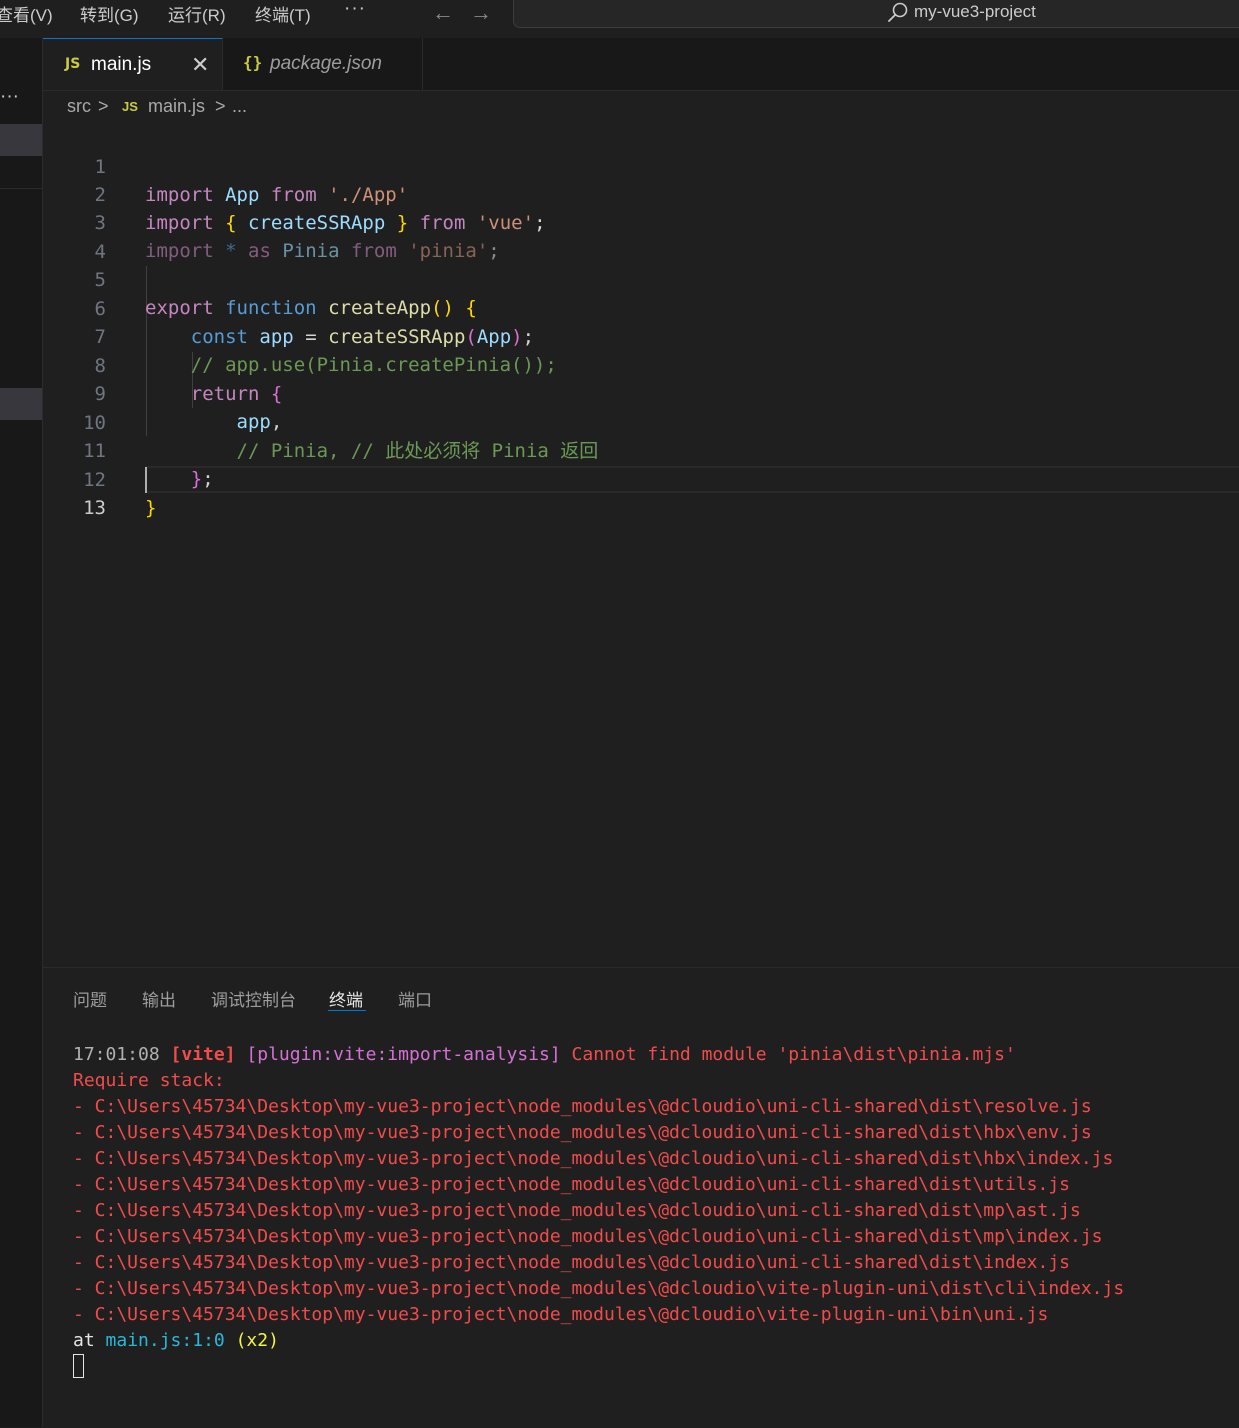 Image resolution: width=1239 pixels, height=1428 pixels. What do you see at coordinates (346, 998) in the screenshot?
I see `tab-terminal: 终端` at bounding box center [346, 998].